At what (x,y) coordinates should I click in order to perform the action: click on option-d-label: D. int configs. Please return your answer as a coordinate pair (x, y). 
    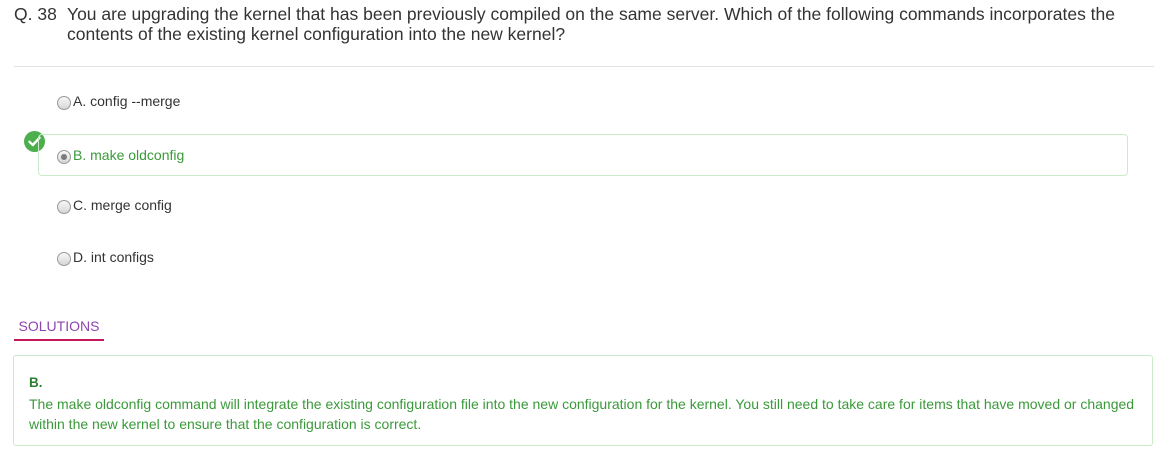
    Looking at the image, I should click on (113, 257).